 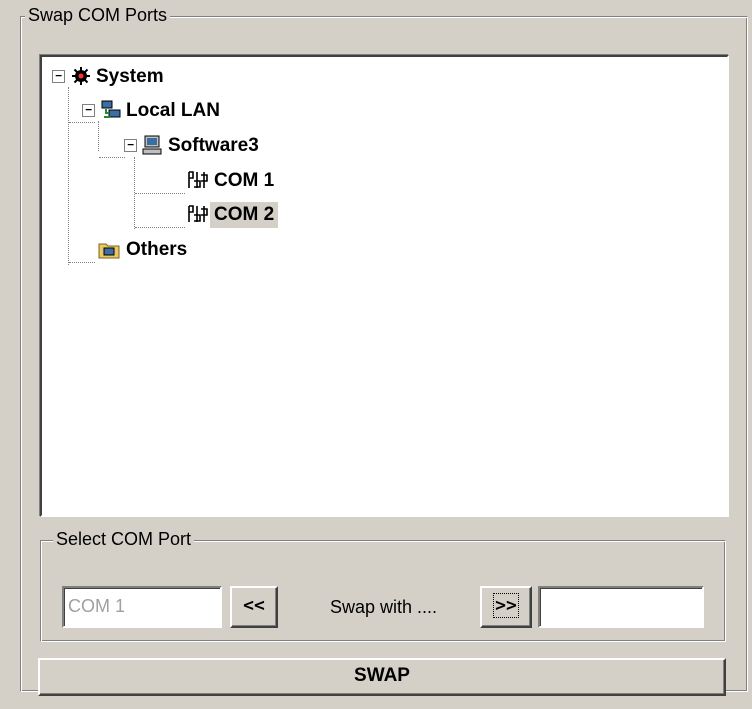 I want to click on computer-icon, so click(x=152, y=145).